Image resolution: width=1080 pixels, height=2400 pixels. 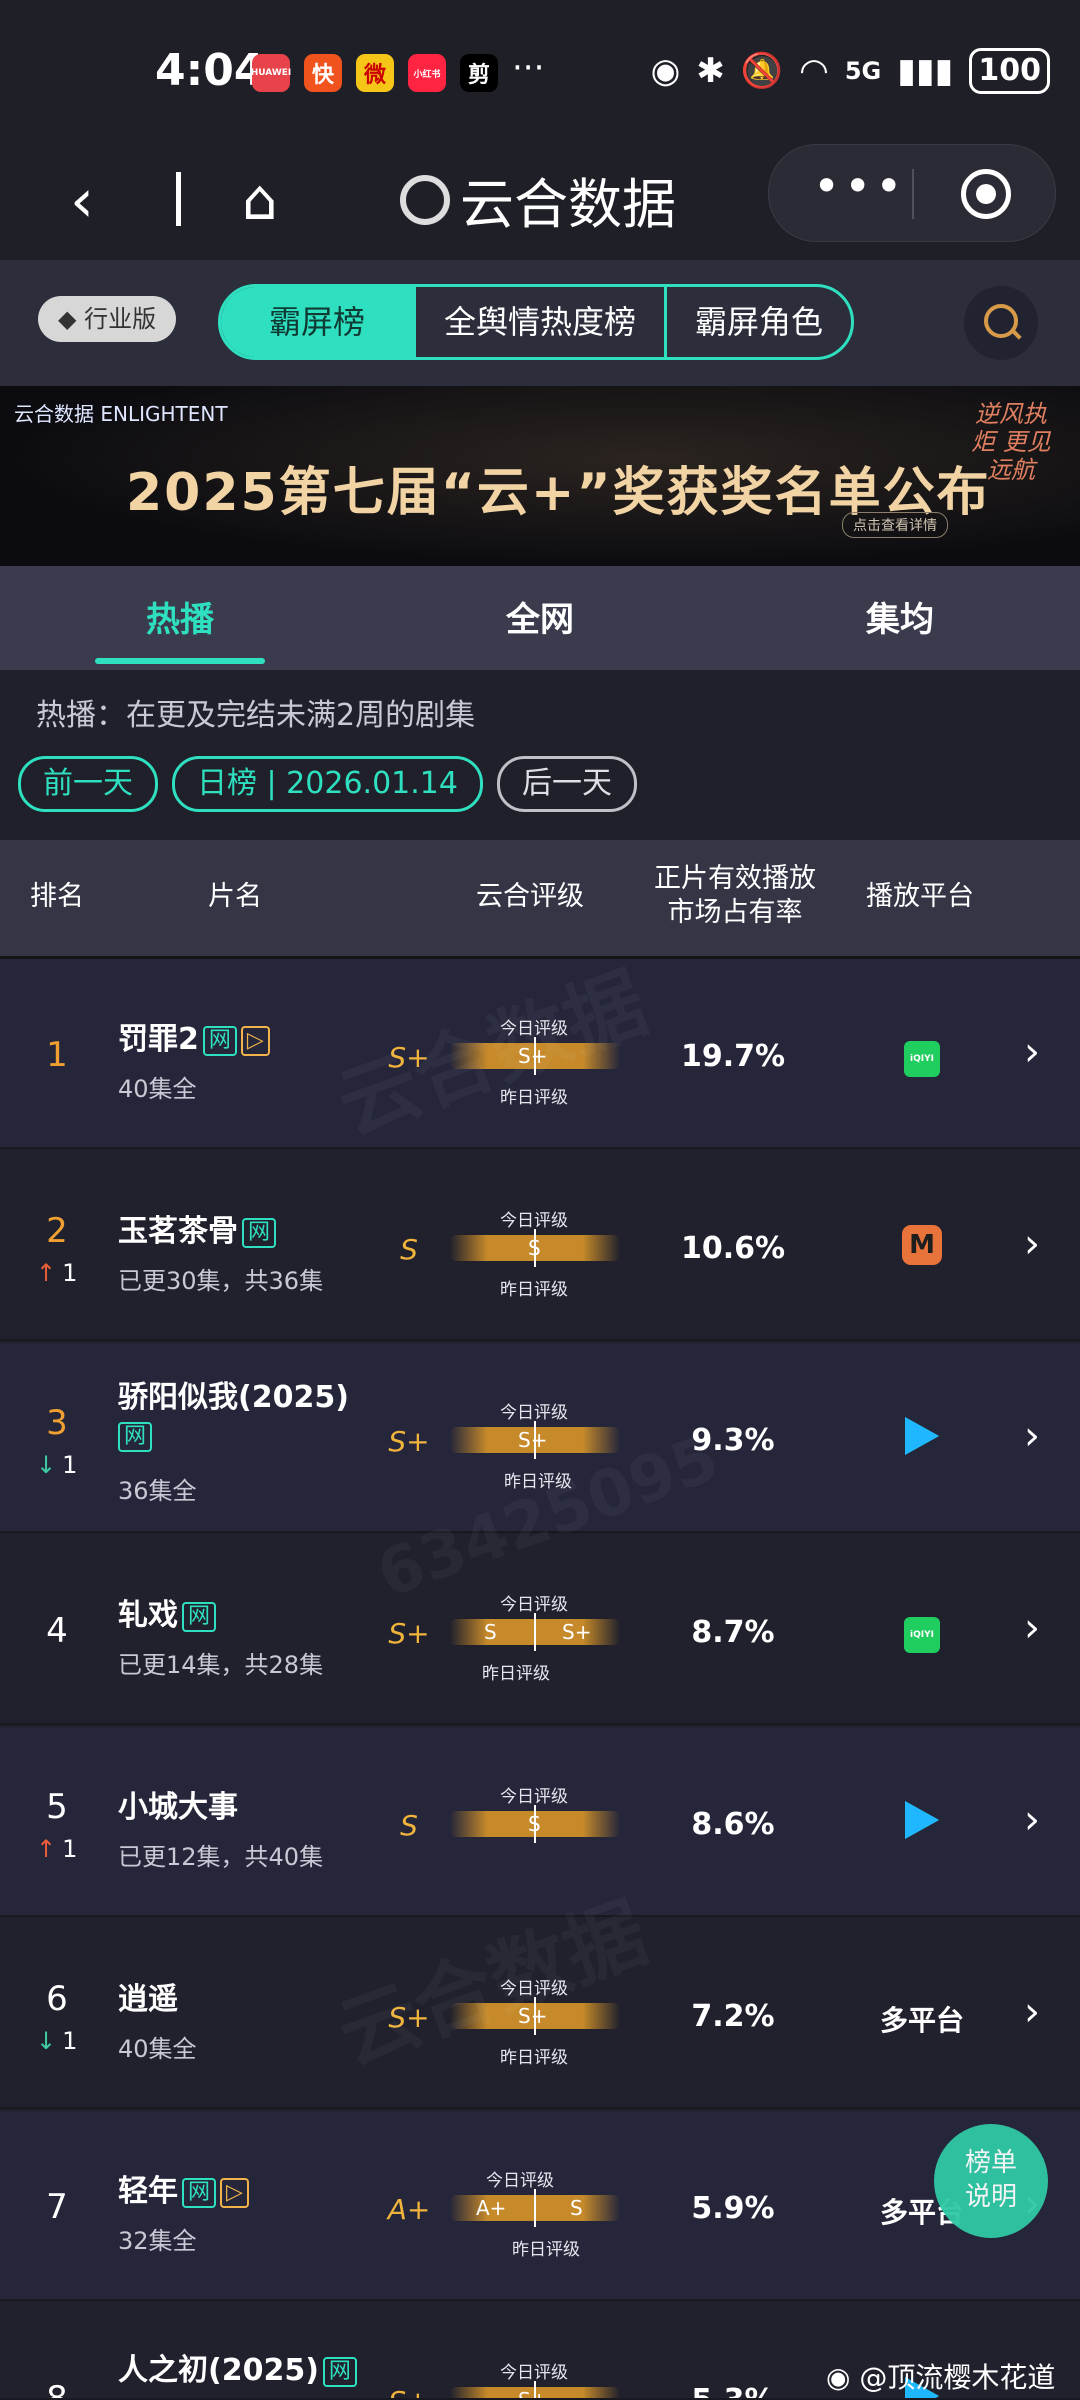 What do you see at coordinates (900, 616) in the screenshot?
I see `tab-jijun: 集均` at bounding box center [900, 616].